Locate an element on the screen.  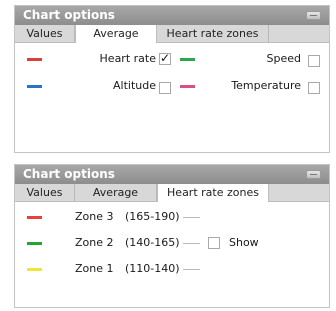
zone-2-label: Zone 2 is located at coordinates (94, 242).